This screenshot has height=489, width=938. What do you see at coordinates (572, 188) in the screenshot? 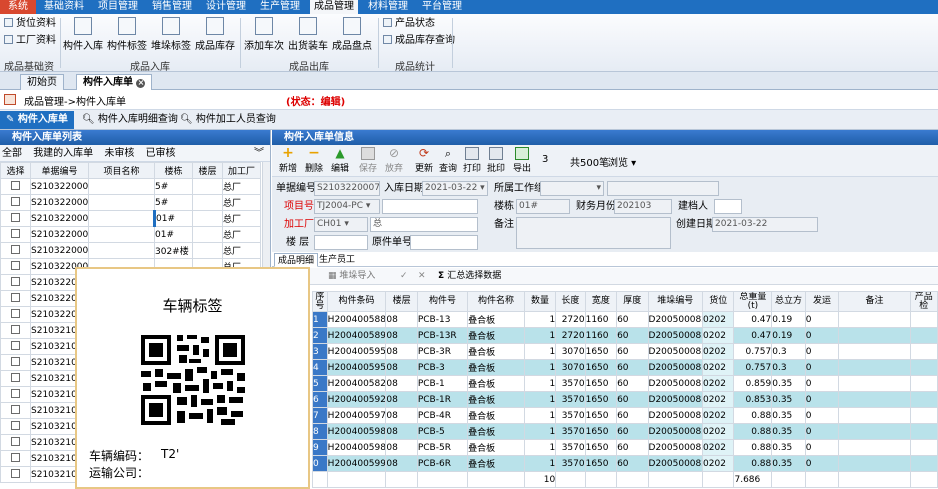
I see `workgroup-select: ▾` at bounding box center [572, 188].